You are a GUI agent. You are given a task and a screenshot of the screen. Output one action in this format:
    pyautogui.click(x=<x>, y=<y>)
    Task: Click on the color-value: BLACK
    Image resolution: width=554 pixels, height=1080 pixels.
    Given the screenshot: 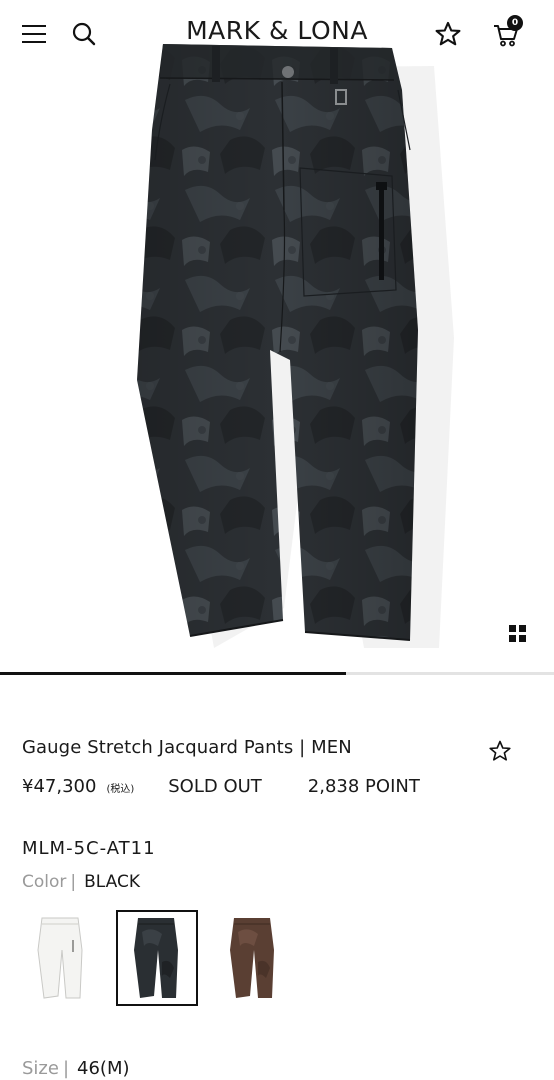 What is the action you would take?
    pyautogui.click(x=112, y=882)
    